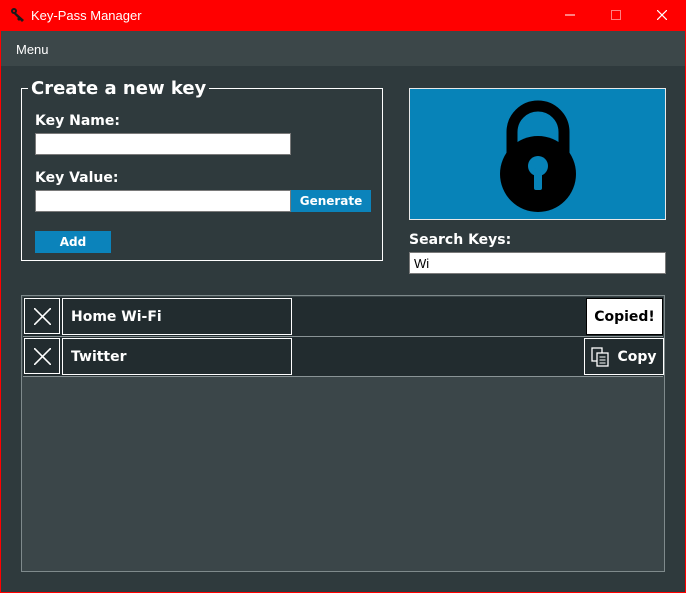  Describe the element at coordinates (163, 144) in the screenshot. I see `key-name-input` at that location.